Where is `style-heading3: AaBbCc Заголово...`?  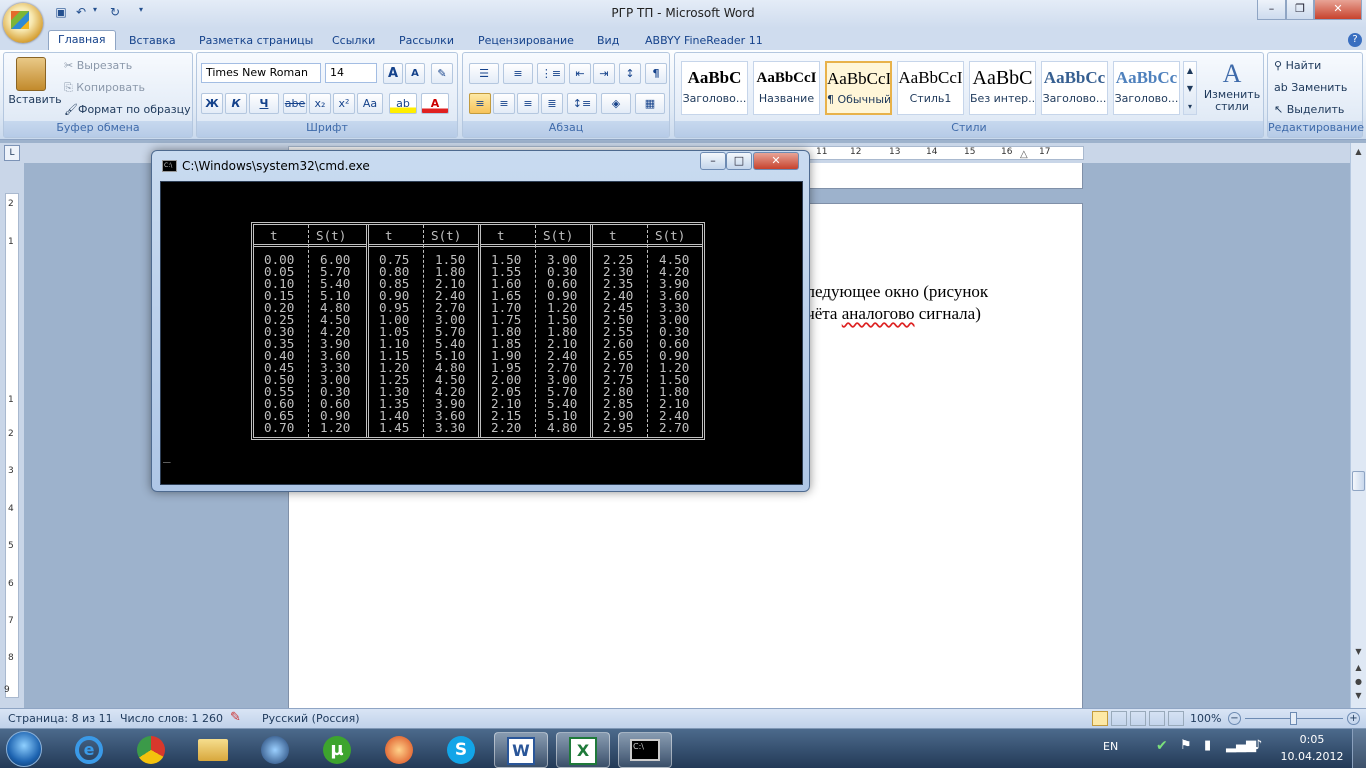
style-heading3: AaBbCc Заголово... is located at coordinates (1146, 88).